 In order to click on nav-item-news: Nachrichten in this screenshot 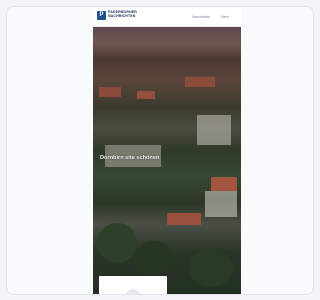, I will do `click(201, 17)`.